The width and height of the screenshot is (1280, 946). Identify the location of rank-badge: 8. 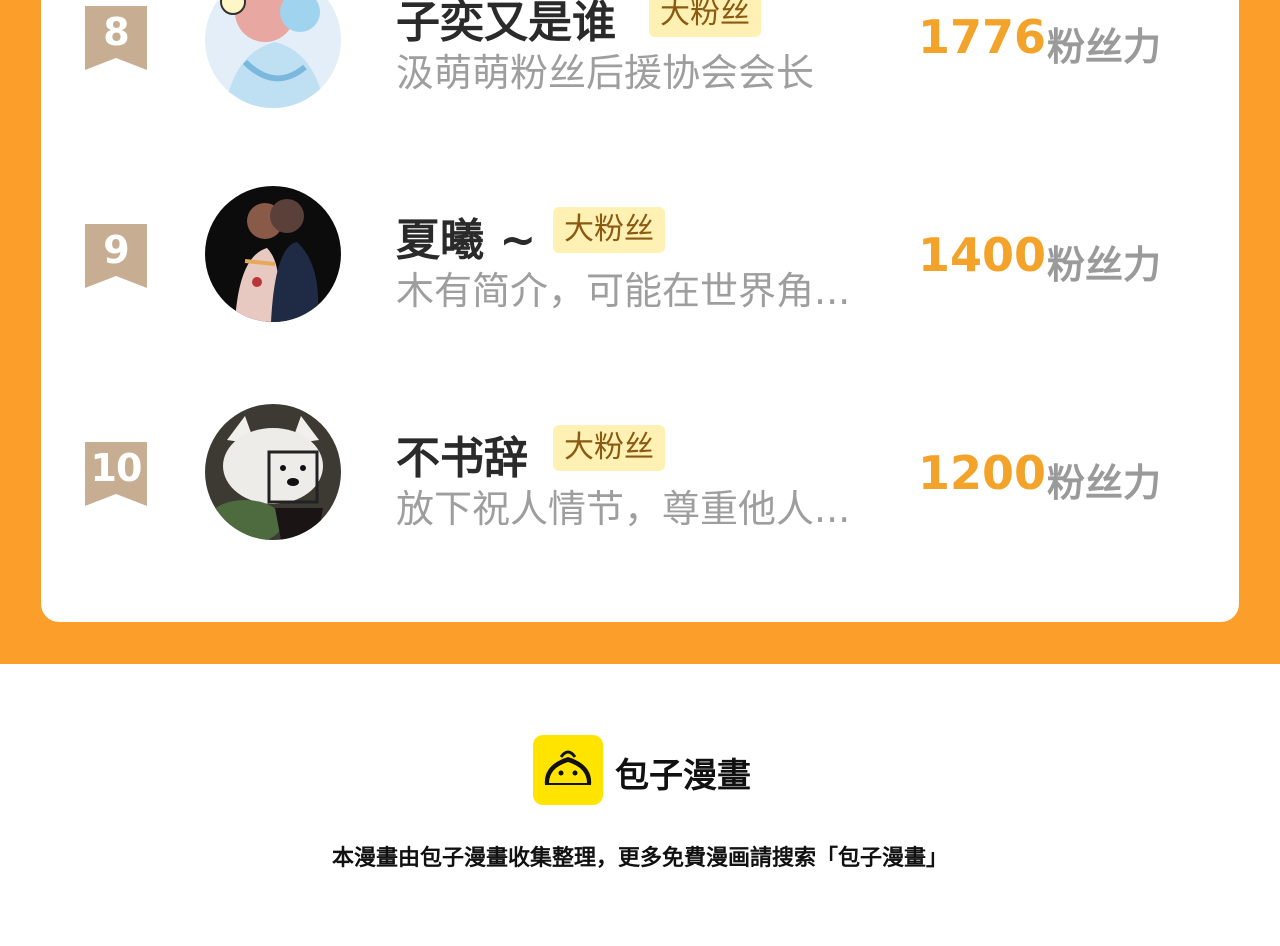
(116, 38).